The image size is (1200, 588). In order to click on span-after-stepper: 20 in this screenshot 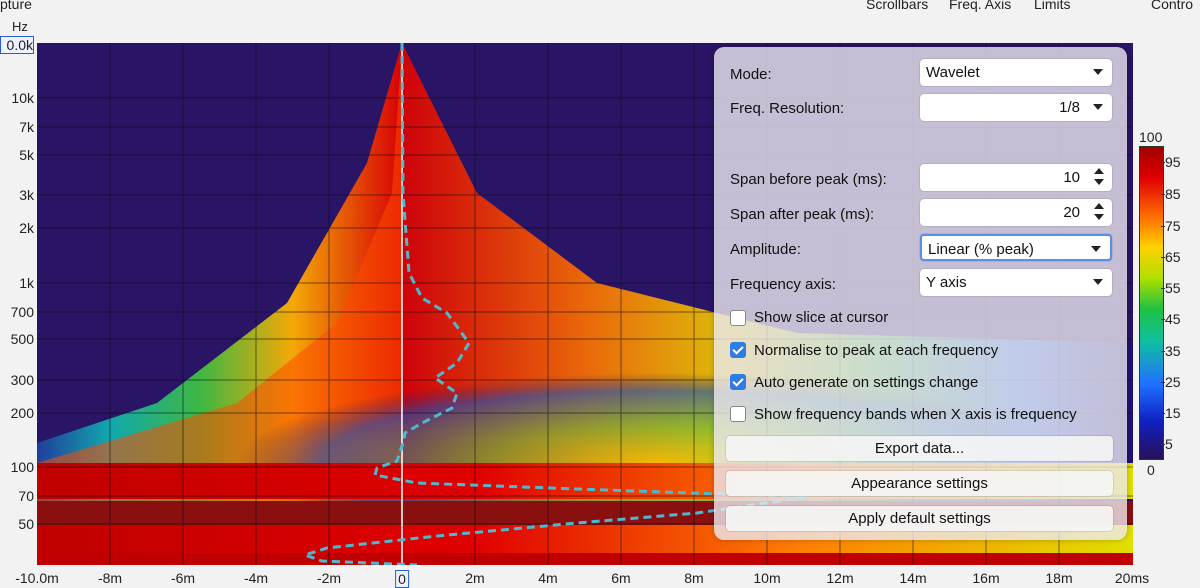, I will do `click(1016, 212)`.